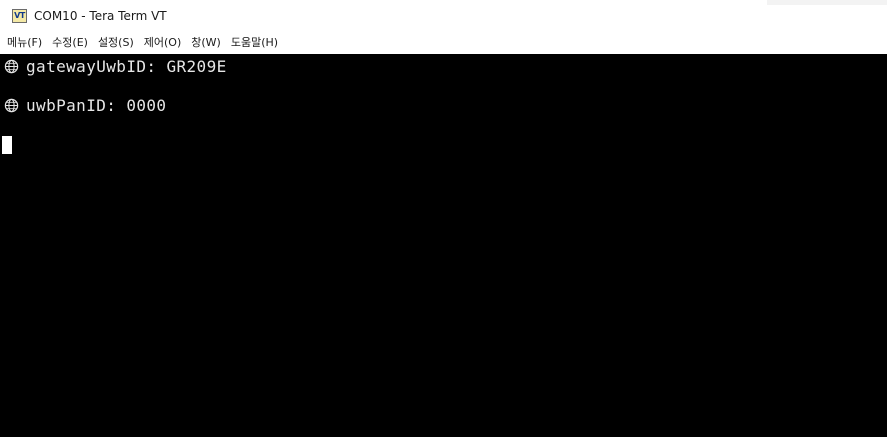  I want to click on menu-file: 메뉴(F), so click(24, 43).